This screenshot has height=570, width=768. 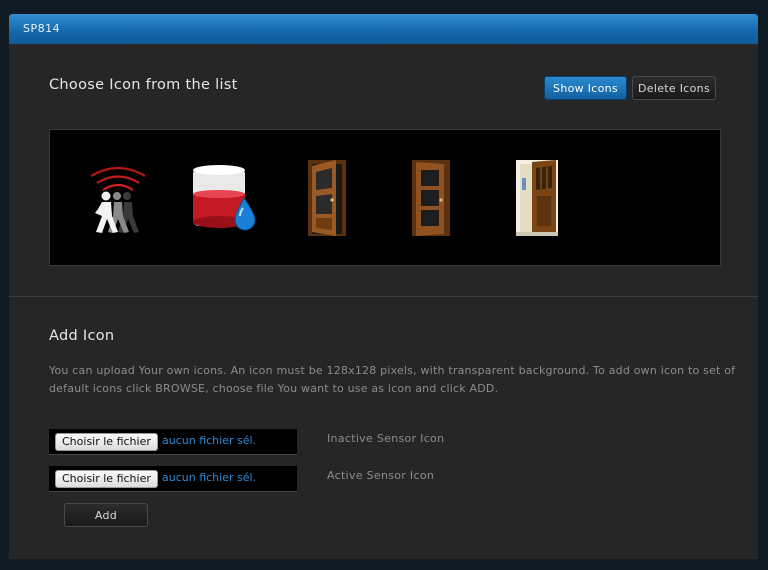 What do you see at coordinates (118, 198) in the screenshot?
I see `motion-sensor-icon` at bounding box center [118, 198].